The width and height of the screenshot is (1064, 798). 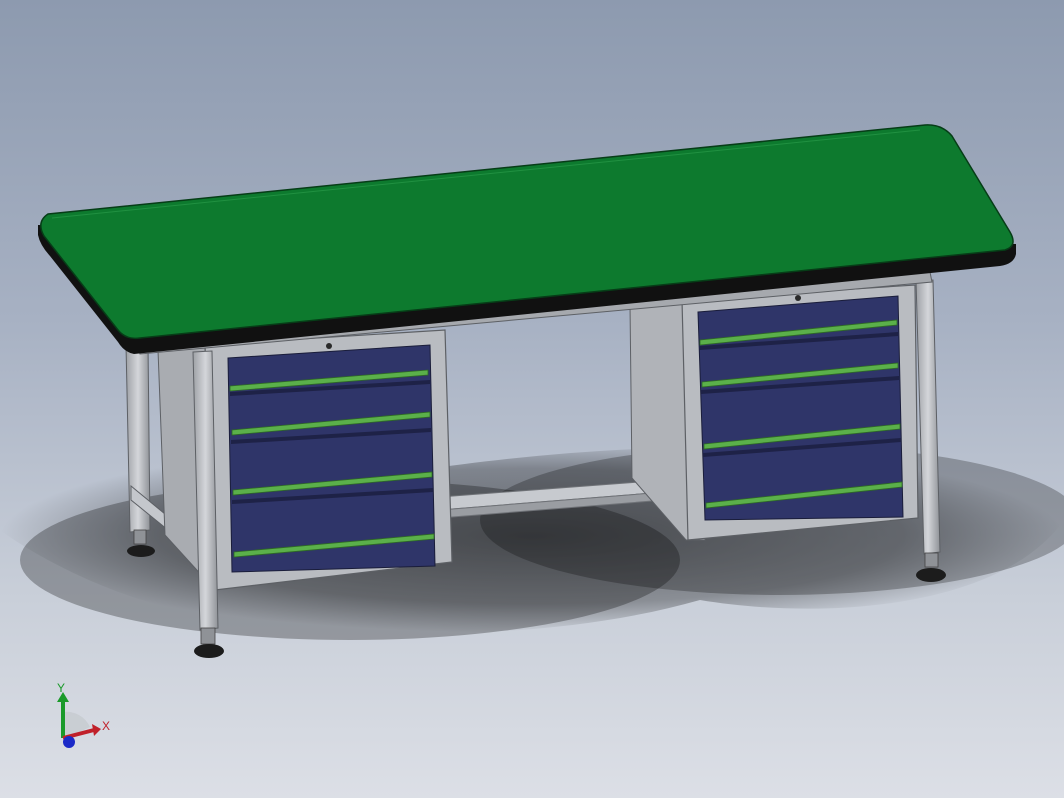 What do you see at coordinates (69, 742) in the screenshot?
I see `z-axis-icon` at bounding box center [69, 742].